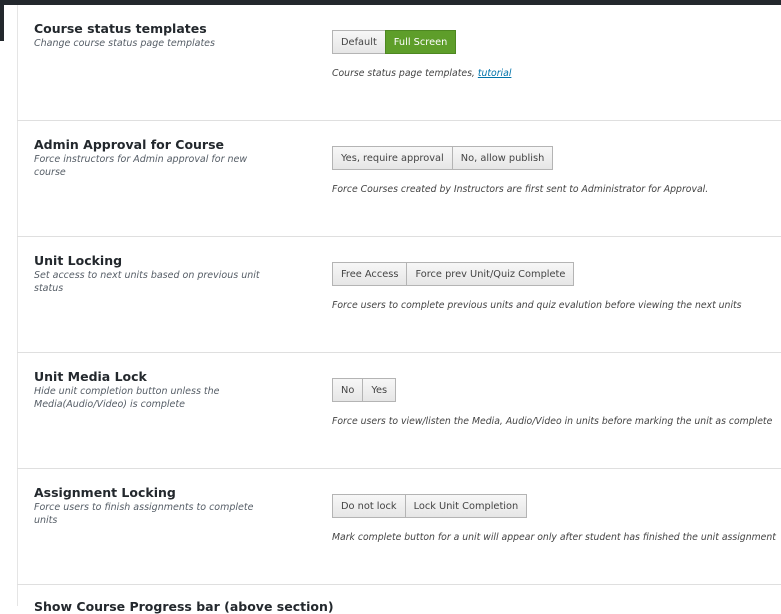  I want to click on admin-approval-toggle: Yes, require approval No, allow publish, so click(443, 158).